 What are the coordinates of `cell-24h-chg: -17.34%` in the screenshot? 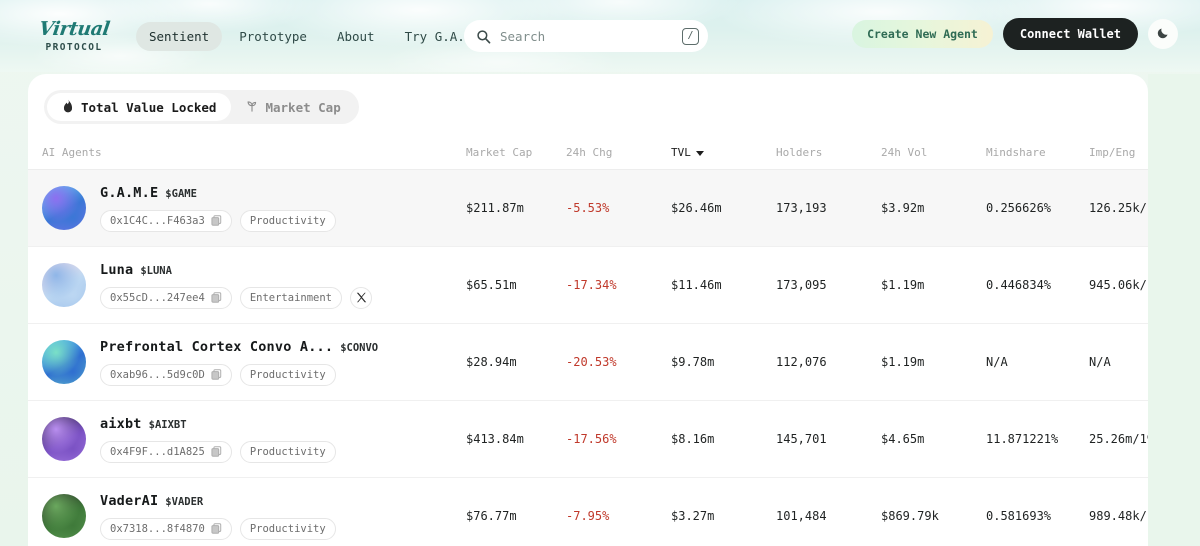 It's located at (591, 285).